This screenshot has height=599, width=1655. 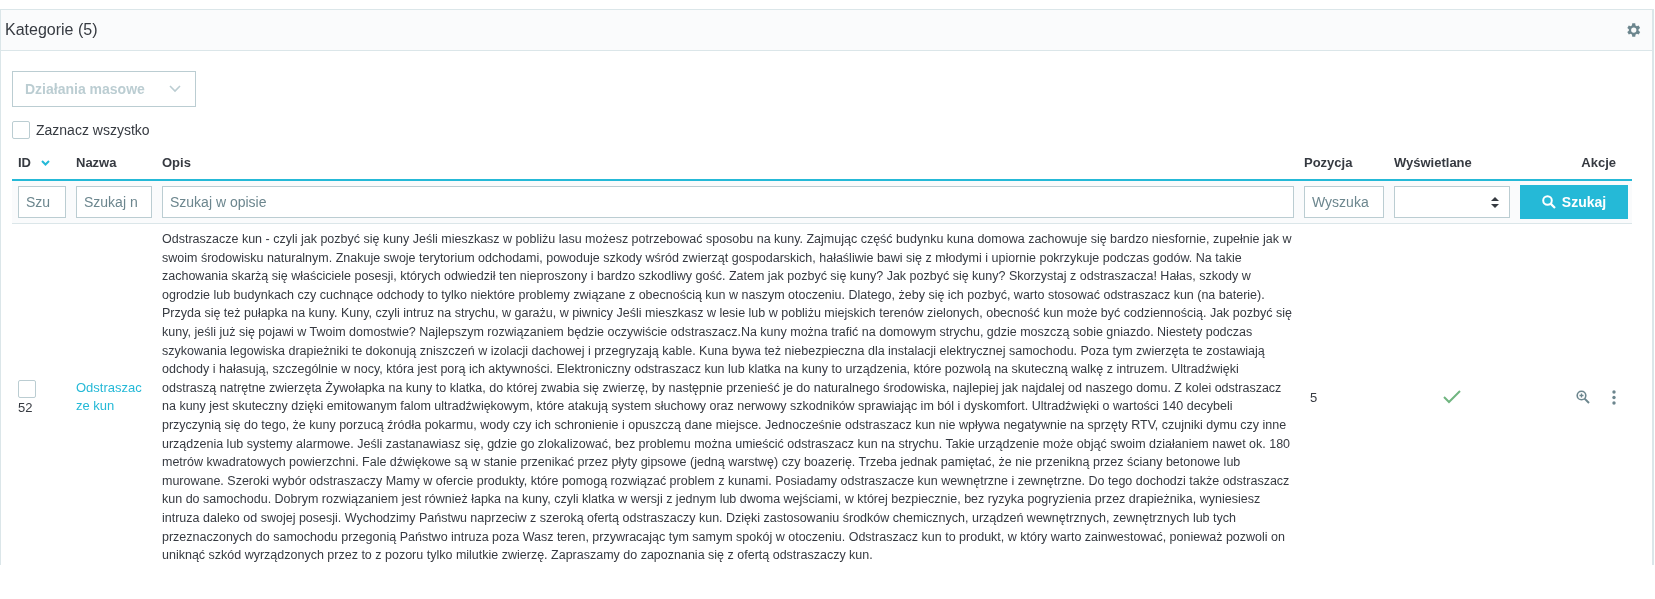 What do you see at coordinates (42, 202) in the screenshot?
I see `filter-field: Szu` at bounding box center [42, 202].